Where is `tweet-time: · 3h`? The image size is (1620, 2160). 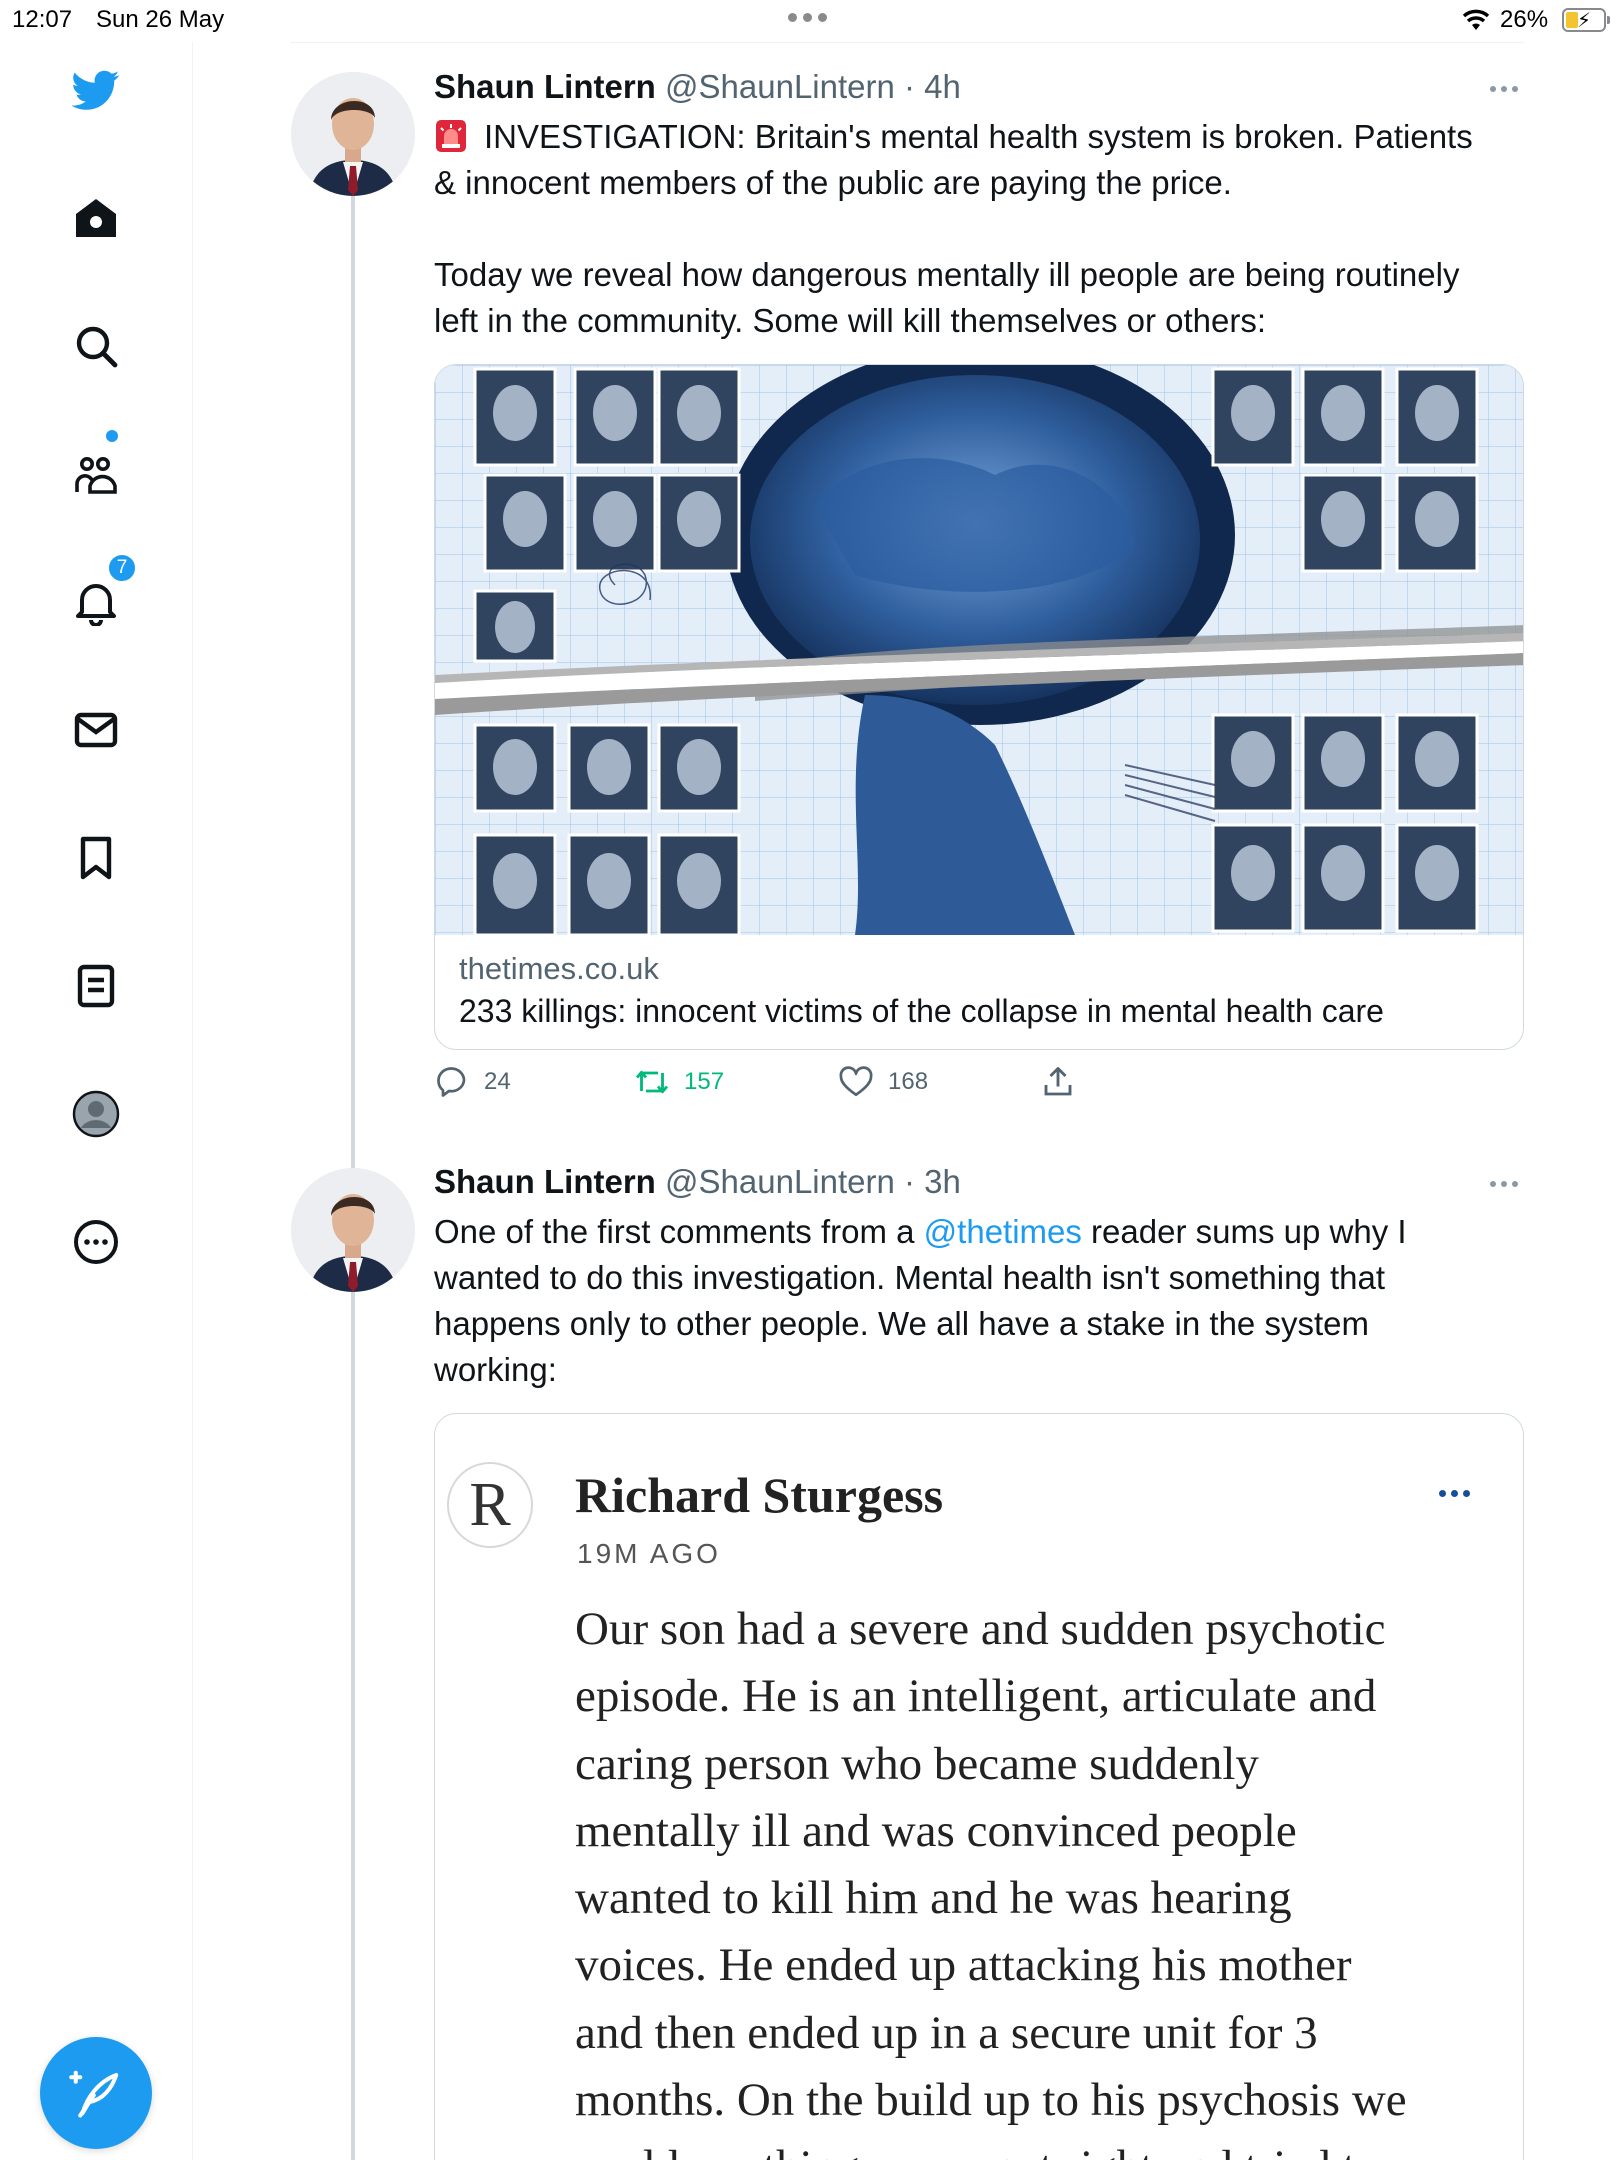 tweet-time: · 3h is located at coordinates (932, 1181).